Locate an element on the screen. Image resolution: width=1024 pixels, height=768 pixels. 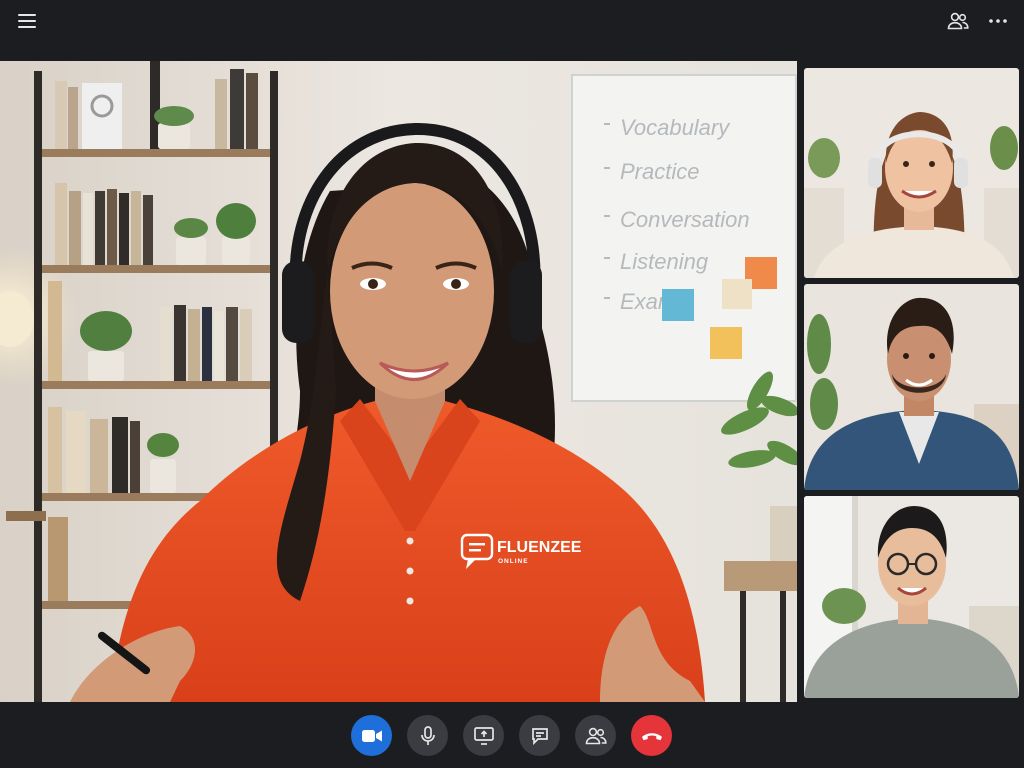
call-controls-bar is located at coordinates (512, 735).